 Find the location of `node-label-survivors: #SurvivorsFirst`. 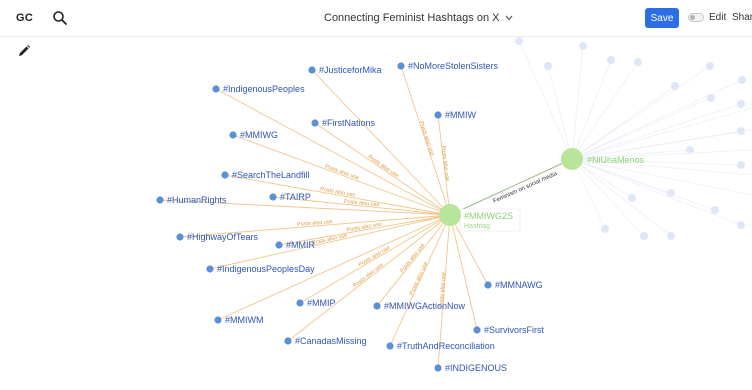

node-label-survivors: #SurvivorsFirst is located at coordinates (514, 330).